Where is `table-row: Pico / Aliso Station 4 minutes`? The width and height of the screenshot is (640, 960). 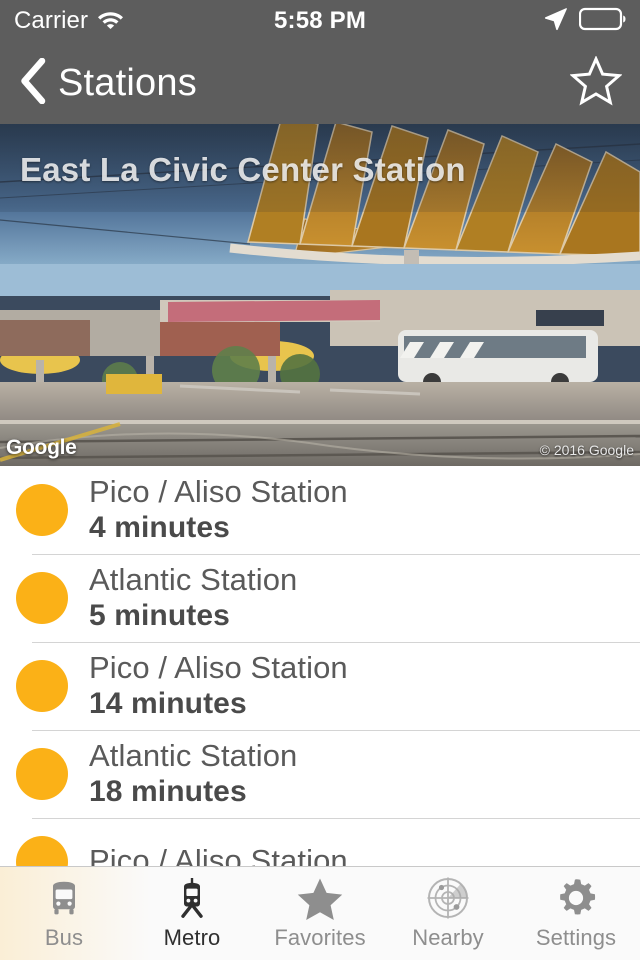 table-row: Pico / Aliso Station 4 minutes is located at coordinates (320, 510).